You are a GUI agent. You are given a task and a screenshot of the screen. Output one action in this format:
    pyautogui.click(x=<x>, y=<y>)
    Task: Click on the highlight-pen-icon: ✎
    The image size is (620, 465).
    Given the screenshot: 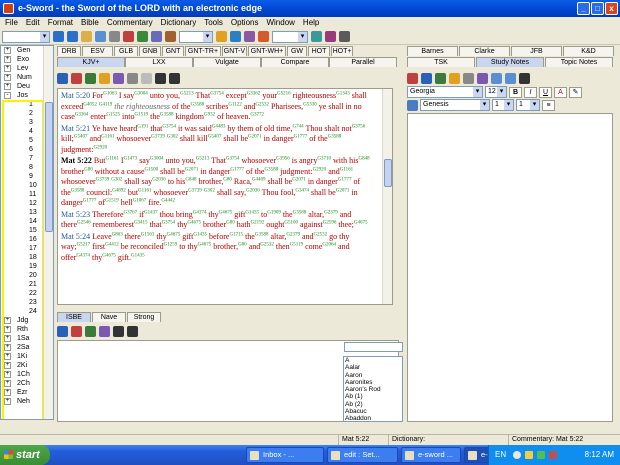 What is the action you would take?
    pyautogui.click(x=575, y=92)
    